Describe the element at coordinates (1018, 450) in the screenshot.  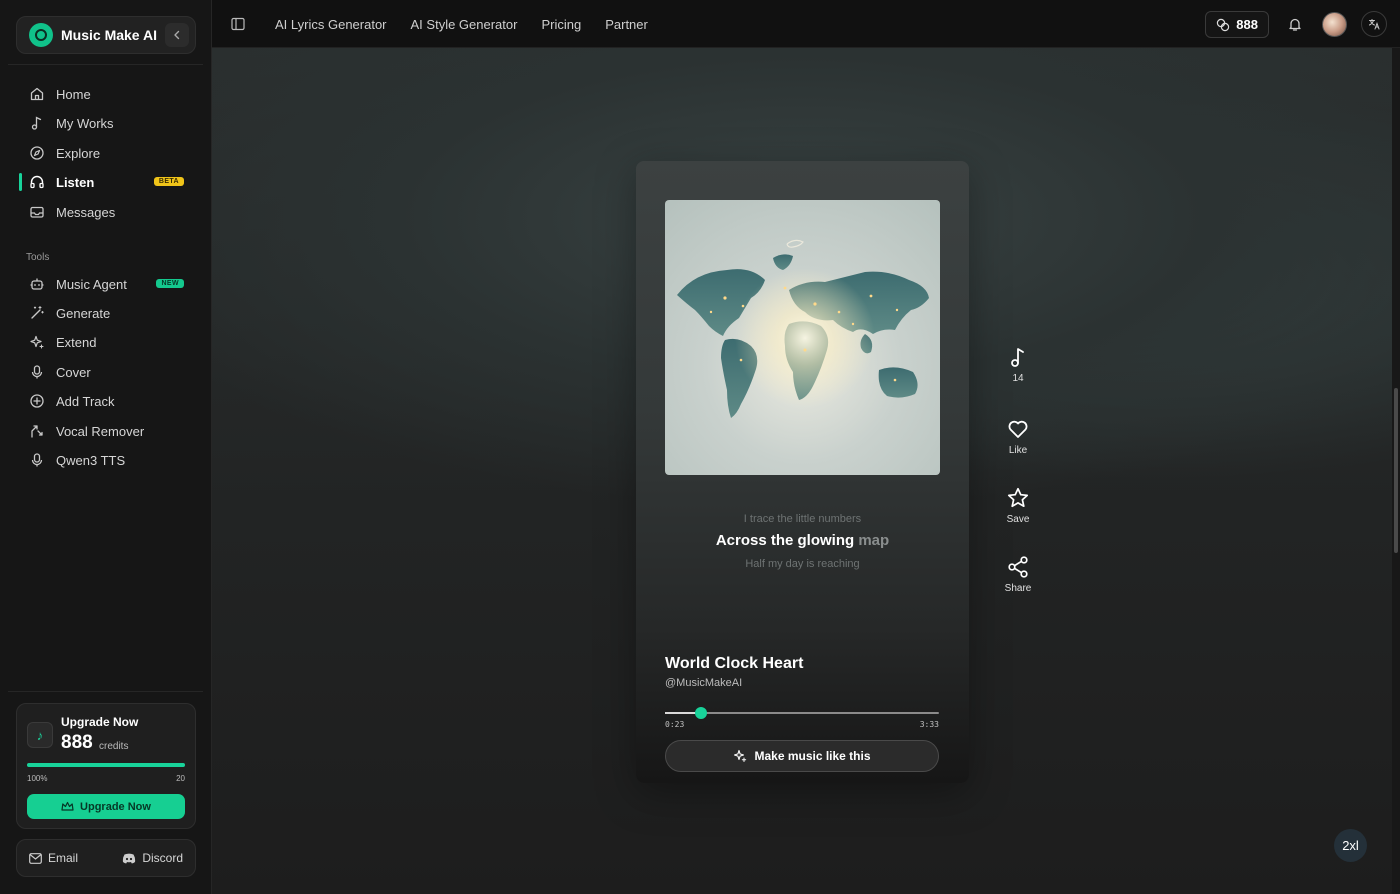
I see `like-label: Like` at that location.